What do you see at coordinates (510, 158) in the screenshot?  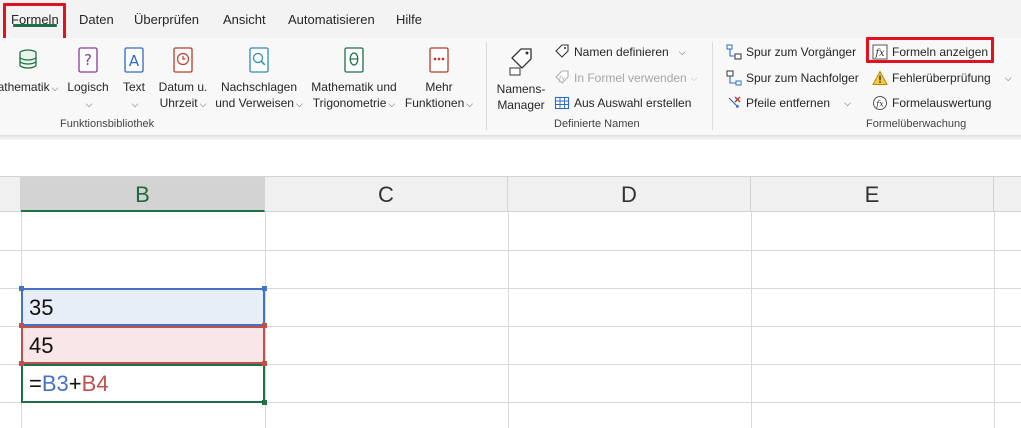 I see `formula-bar-area` at bounding box center [510, 158].